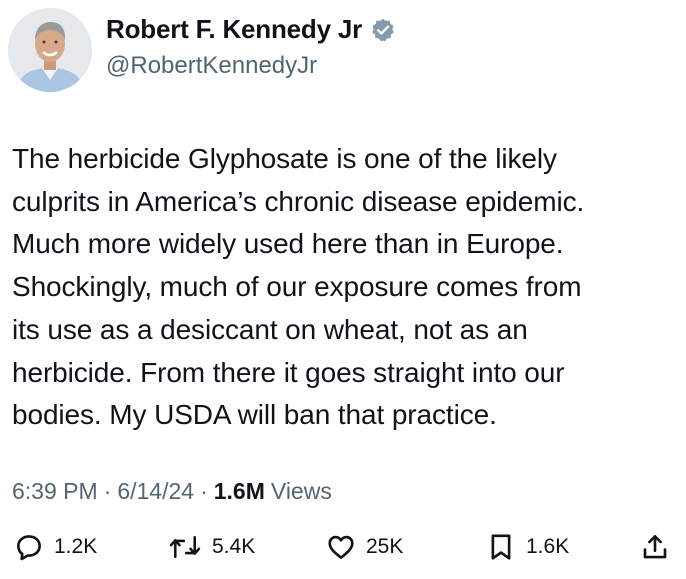  Describe the element at coordinates (234, 29) in the screenshot. I see `author-display-name: Robert F. Kennedy Jr` at that location.